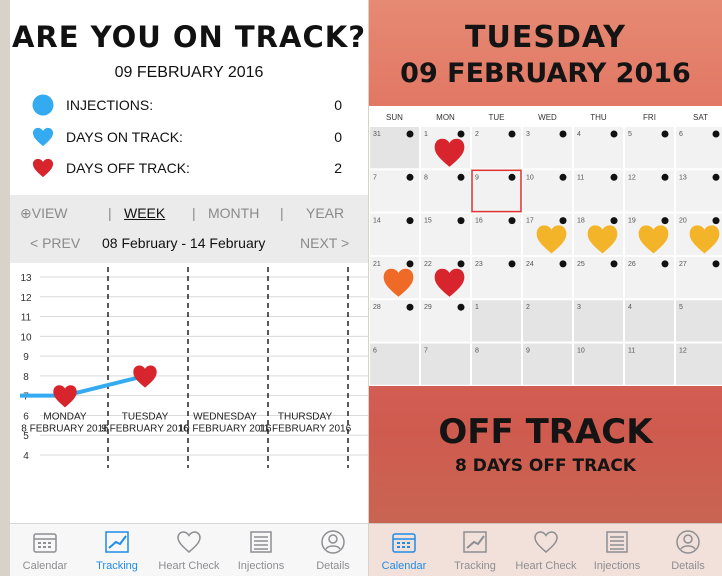 The image size is (722, 576). What do you see at coordinates (26, 456) in the screenshot?
I see `y-tick-label: 4` at bounding box center [26, 456].